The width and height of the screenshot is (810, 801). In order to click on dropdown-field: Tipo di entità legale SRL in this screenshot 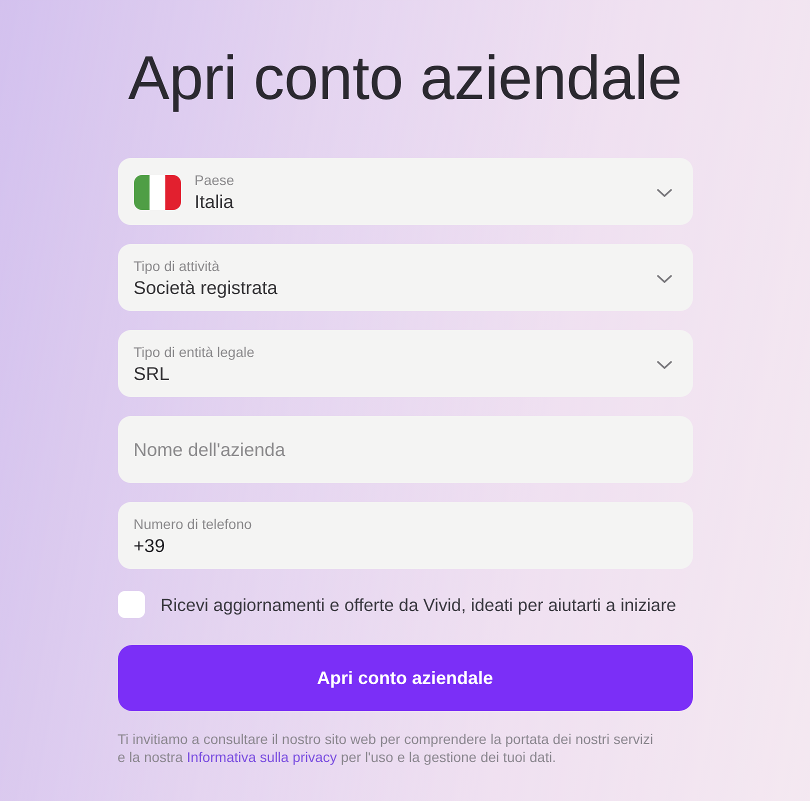, I will do `click(405, 363)`.